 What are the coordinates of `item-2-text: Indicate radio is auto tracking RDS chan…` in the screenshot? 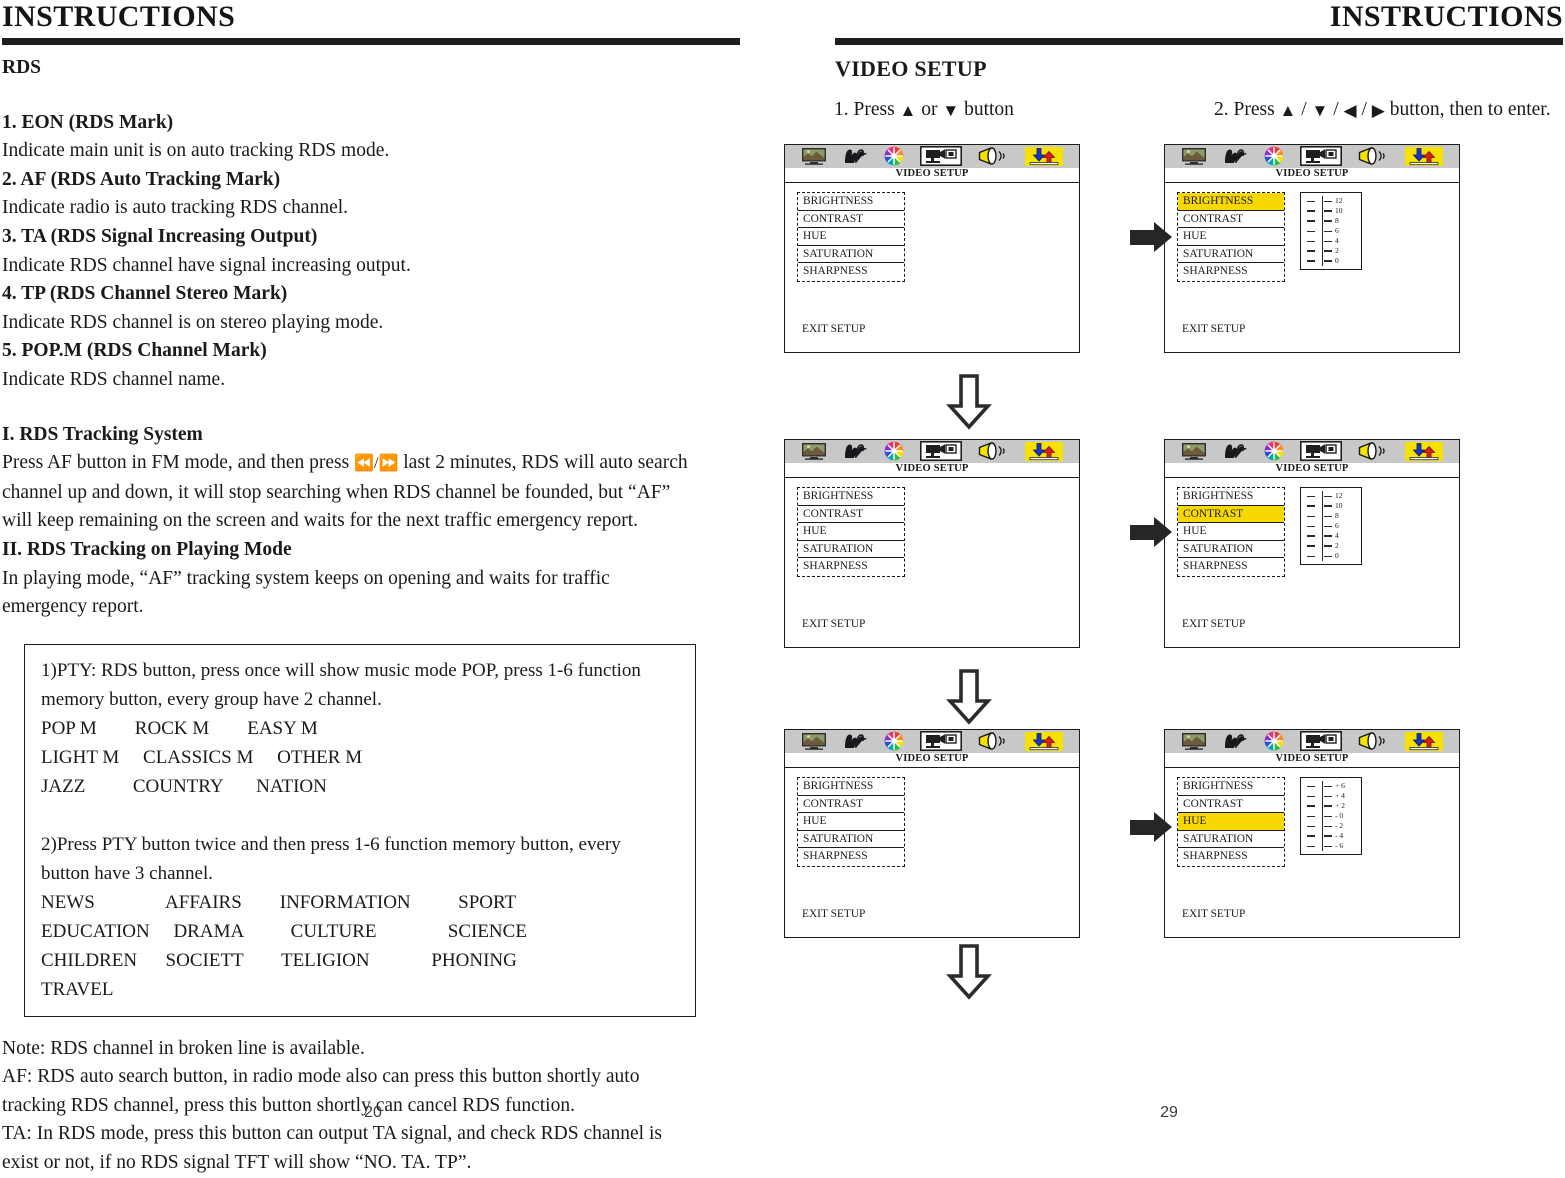 It's located at (175, 208).